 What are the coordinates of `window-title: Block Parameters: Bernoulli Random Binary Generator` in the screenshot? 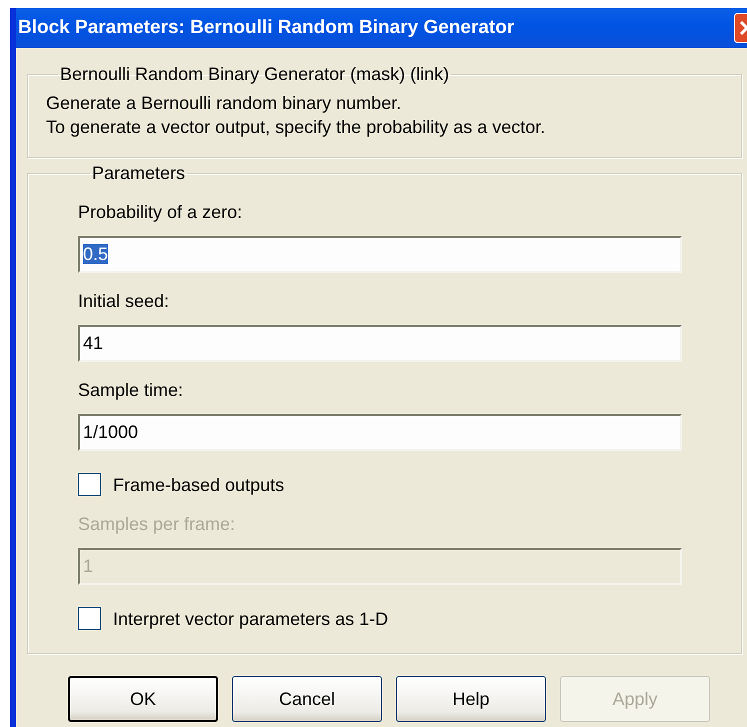 It's located at (265, 28).